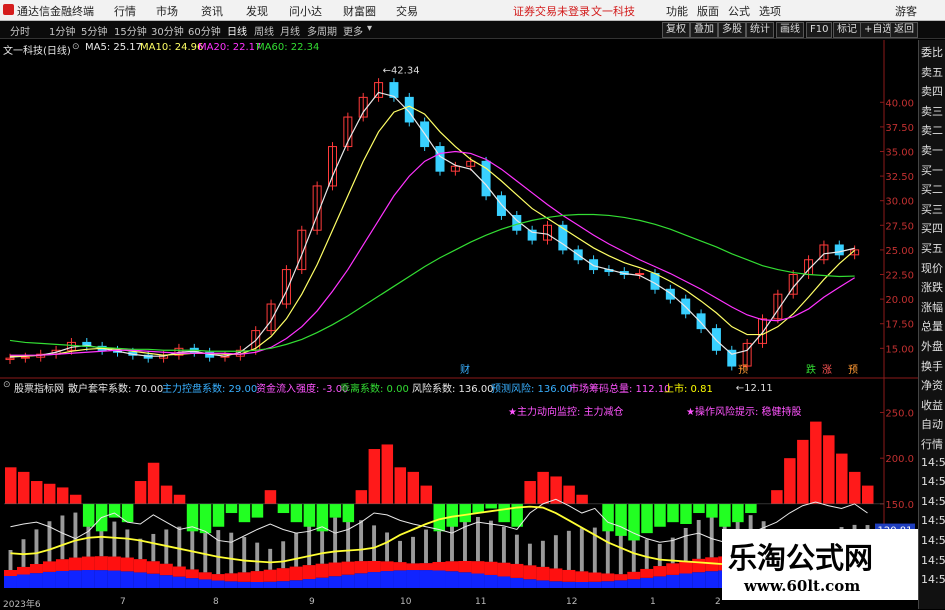 Image resolution: width=945 pixels, height=610 pixels. What do you see at coordinates (839, 250) in the screenshot?
I see `candle-body` at bounding box center [839, 250].